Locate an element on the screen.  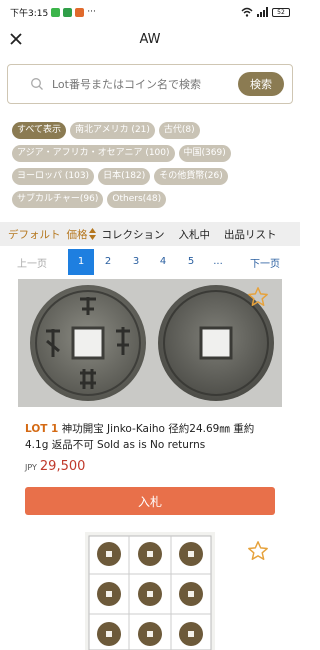
sort-default: デフォルト is located at coordinates (34, 234).